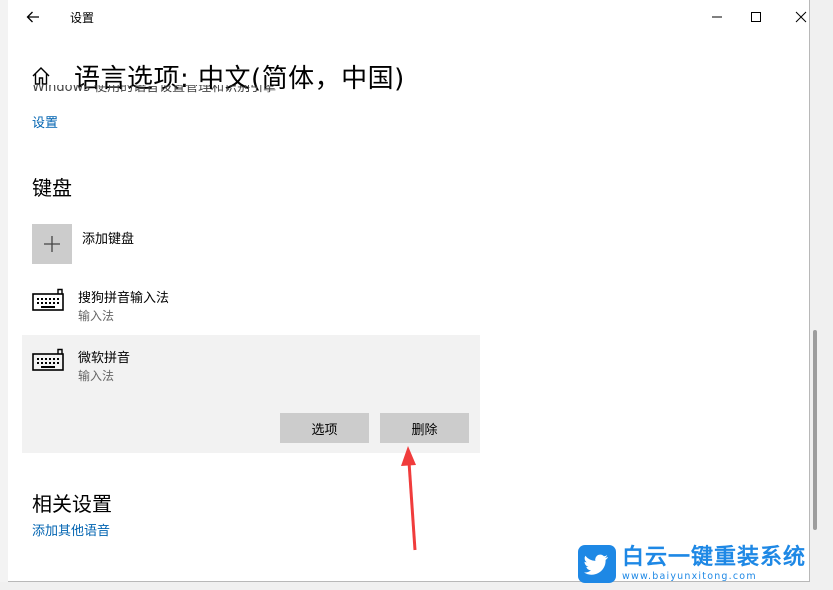  I want to click on close-icon, so click(801, 17).